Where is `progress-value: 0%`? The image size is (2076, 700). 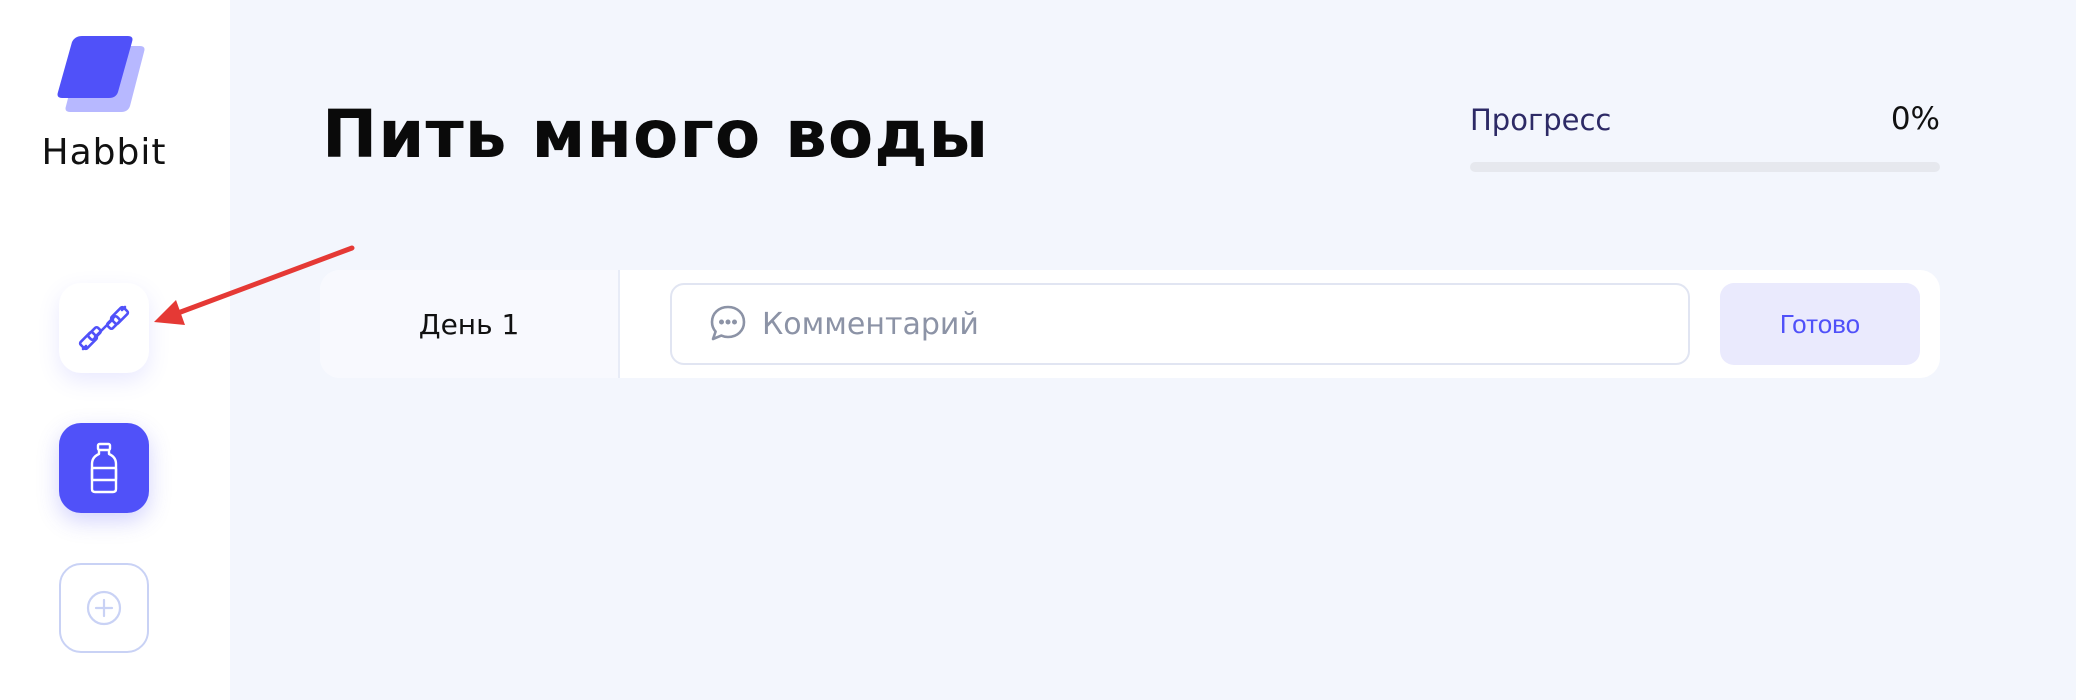 progress-value: 0% is located at coordinates (1915, 119).